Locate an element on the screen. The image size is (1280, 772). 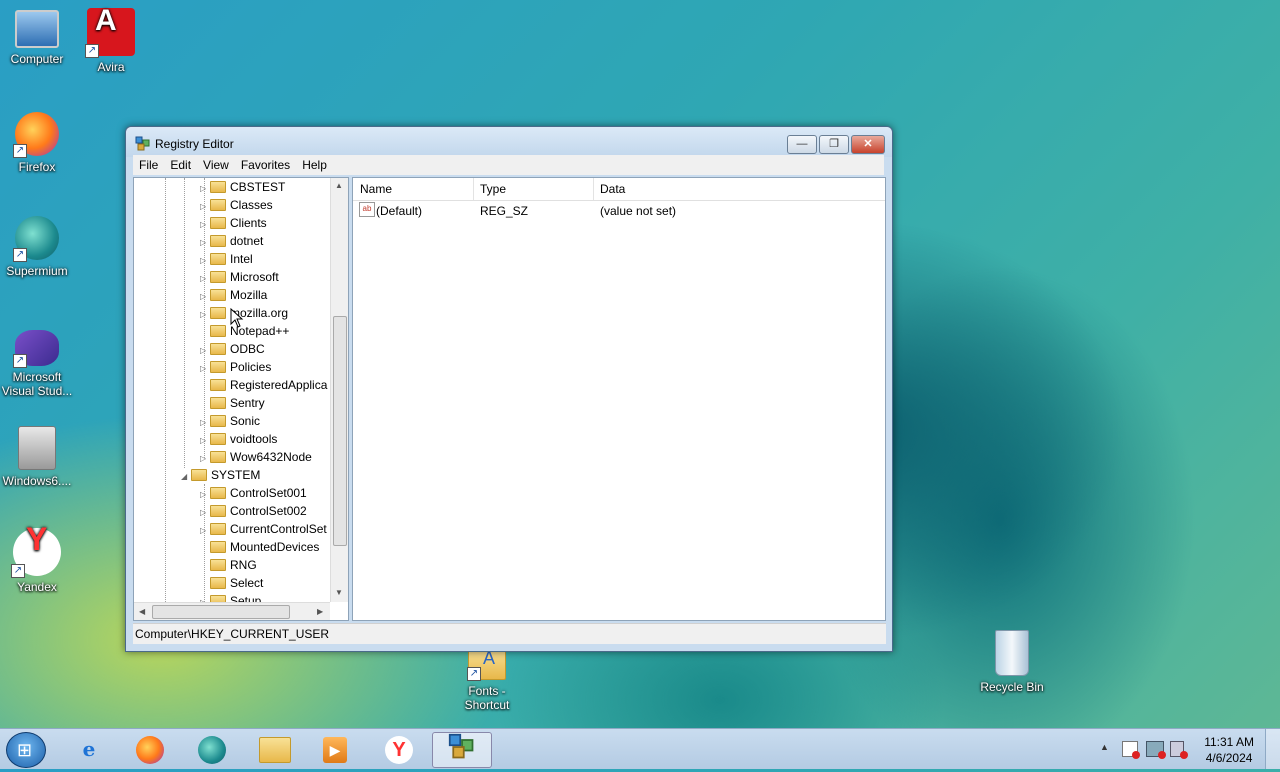
tree-node: ▷ dotnet is located at coordinates (231, 241).